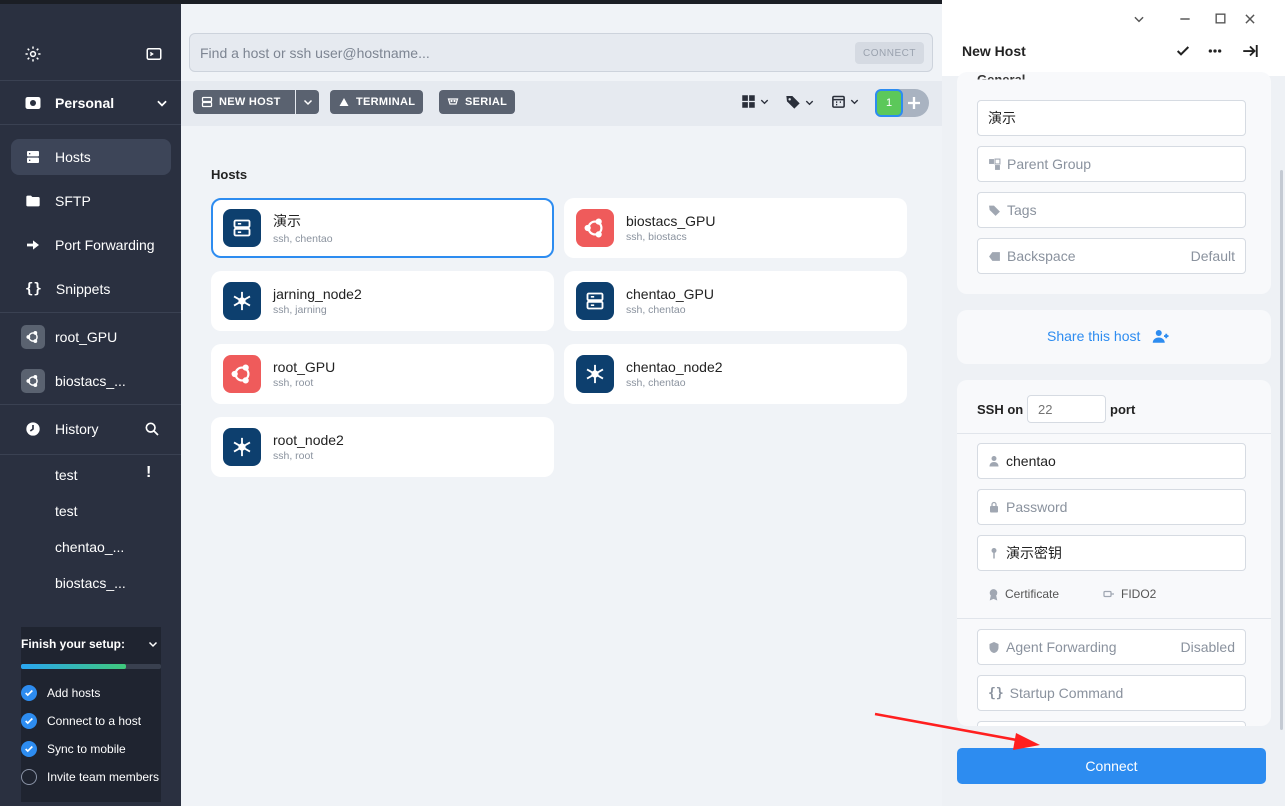 The height and width of the screenshot is (806, 1285). Describe the element at coordinates (889, 53) in the screenshot. I see `search-connect-button: CONNECT` at that location.